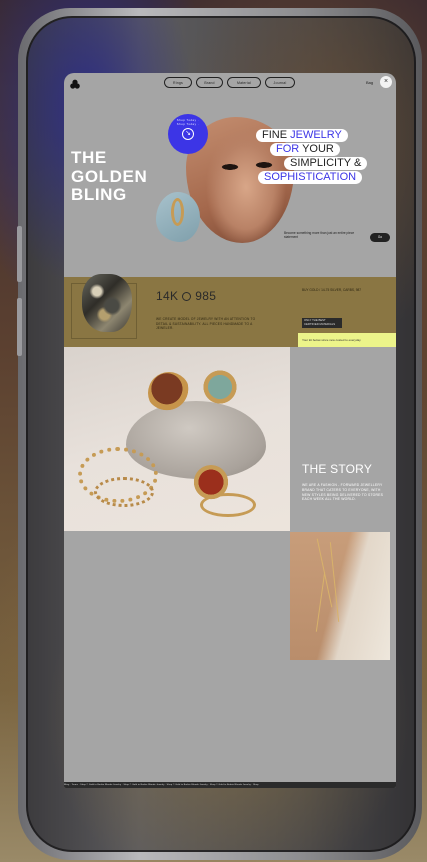 This screenshot has height=862, width=427. What do you see at coordinates (332, 290) in the screenshot?
I see `gold-note: BUY GOLD / 14-75 SILVER, CARBS, 987` at bounding box center [332, 290].